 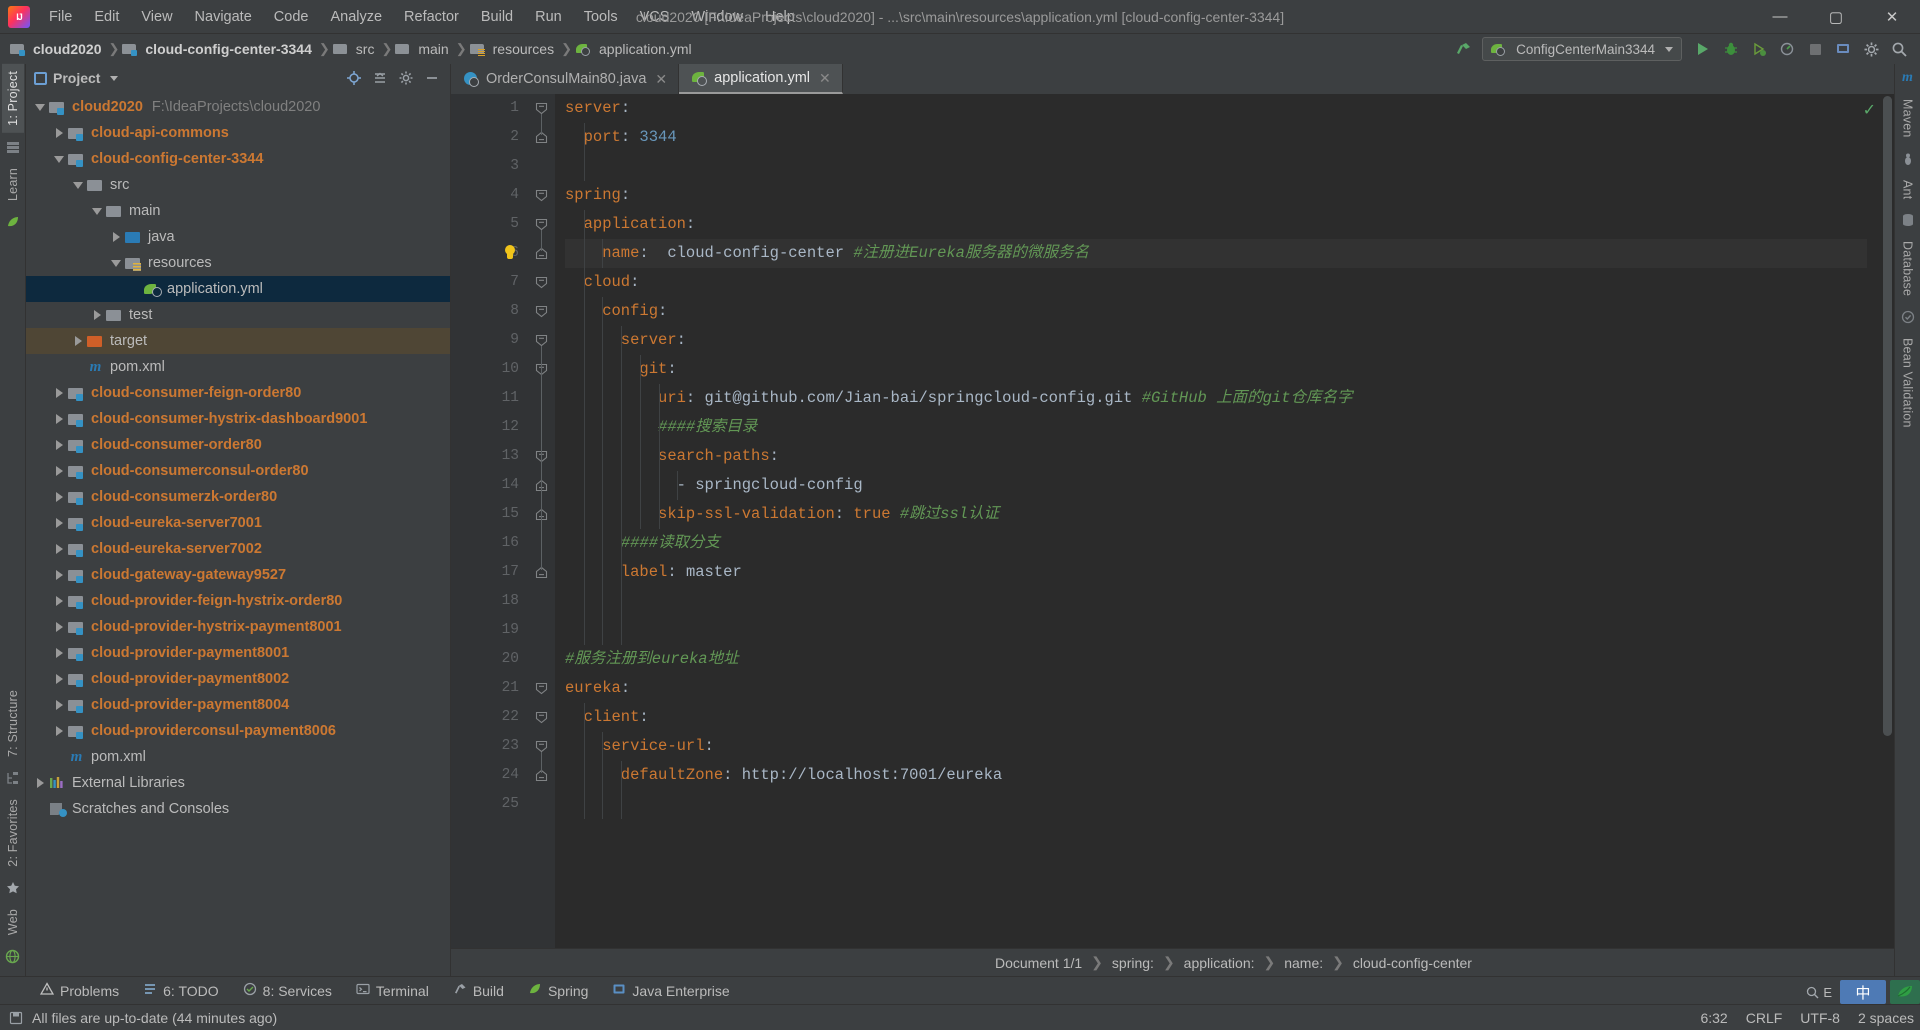 I want to click on tree-node-target: target, so click(x=238, y=341).